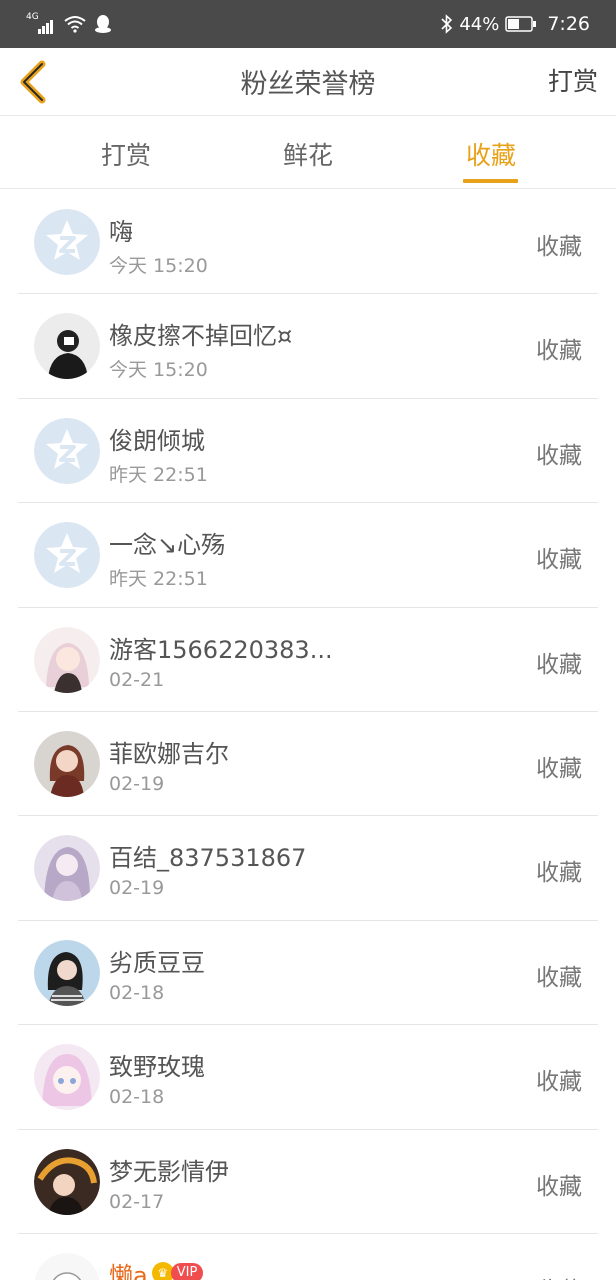 This screenshot has height=1280, width=616. What do you see at coordinates (75, 24) in the screenshot?
I see `wifi-icon` at bounding box center [75, 24].